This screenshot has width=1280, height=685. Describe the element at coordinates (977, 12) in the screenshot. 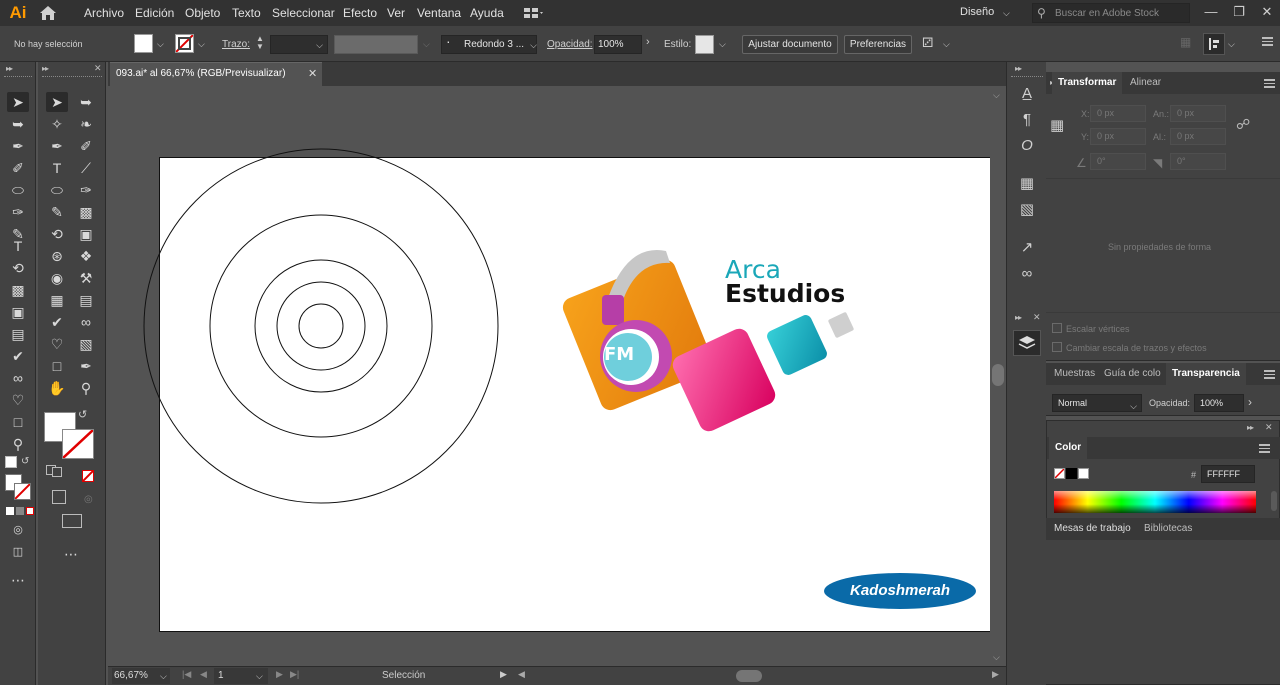

I see `workspace-switcher: Diseño` at that location.